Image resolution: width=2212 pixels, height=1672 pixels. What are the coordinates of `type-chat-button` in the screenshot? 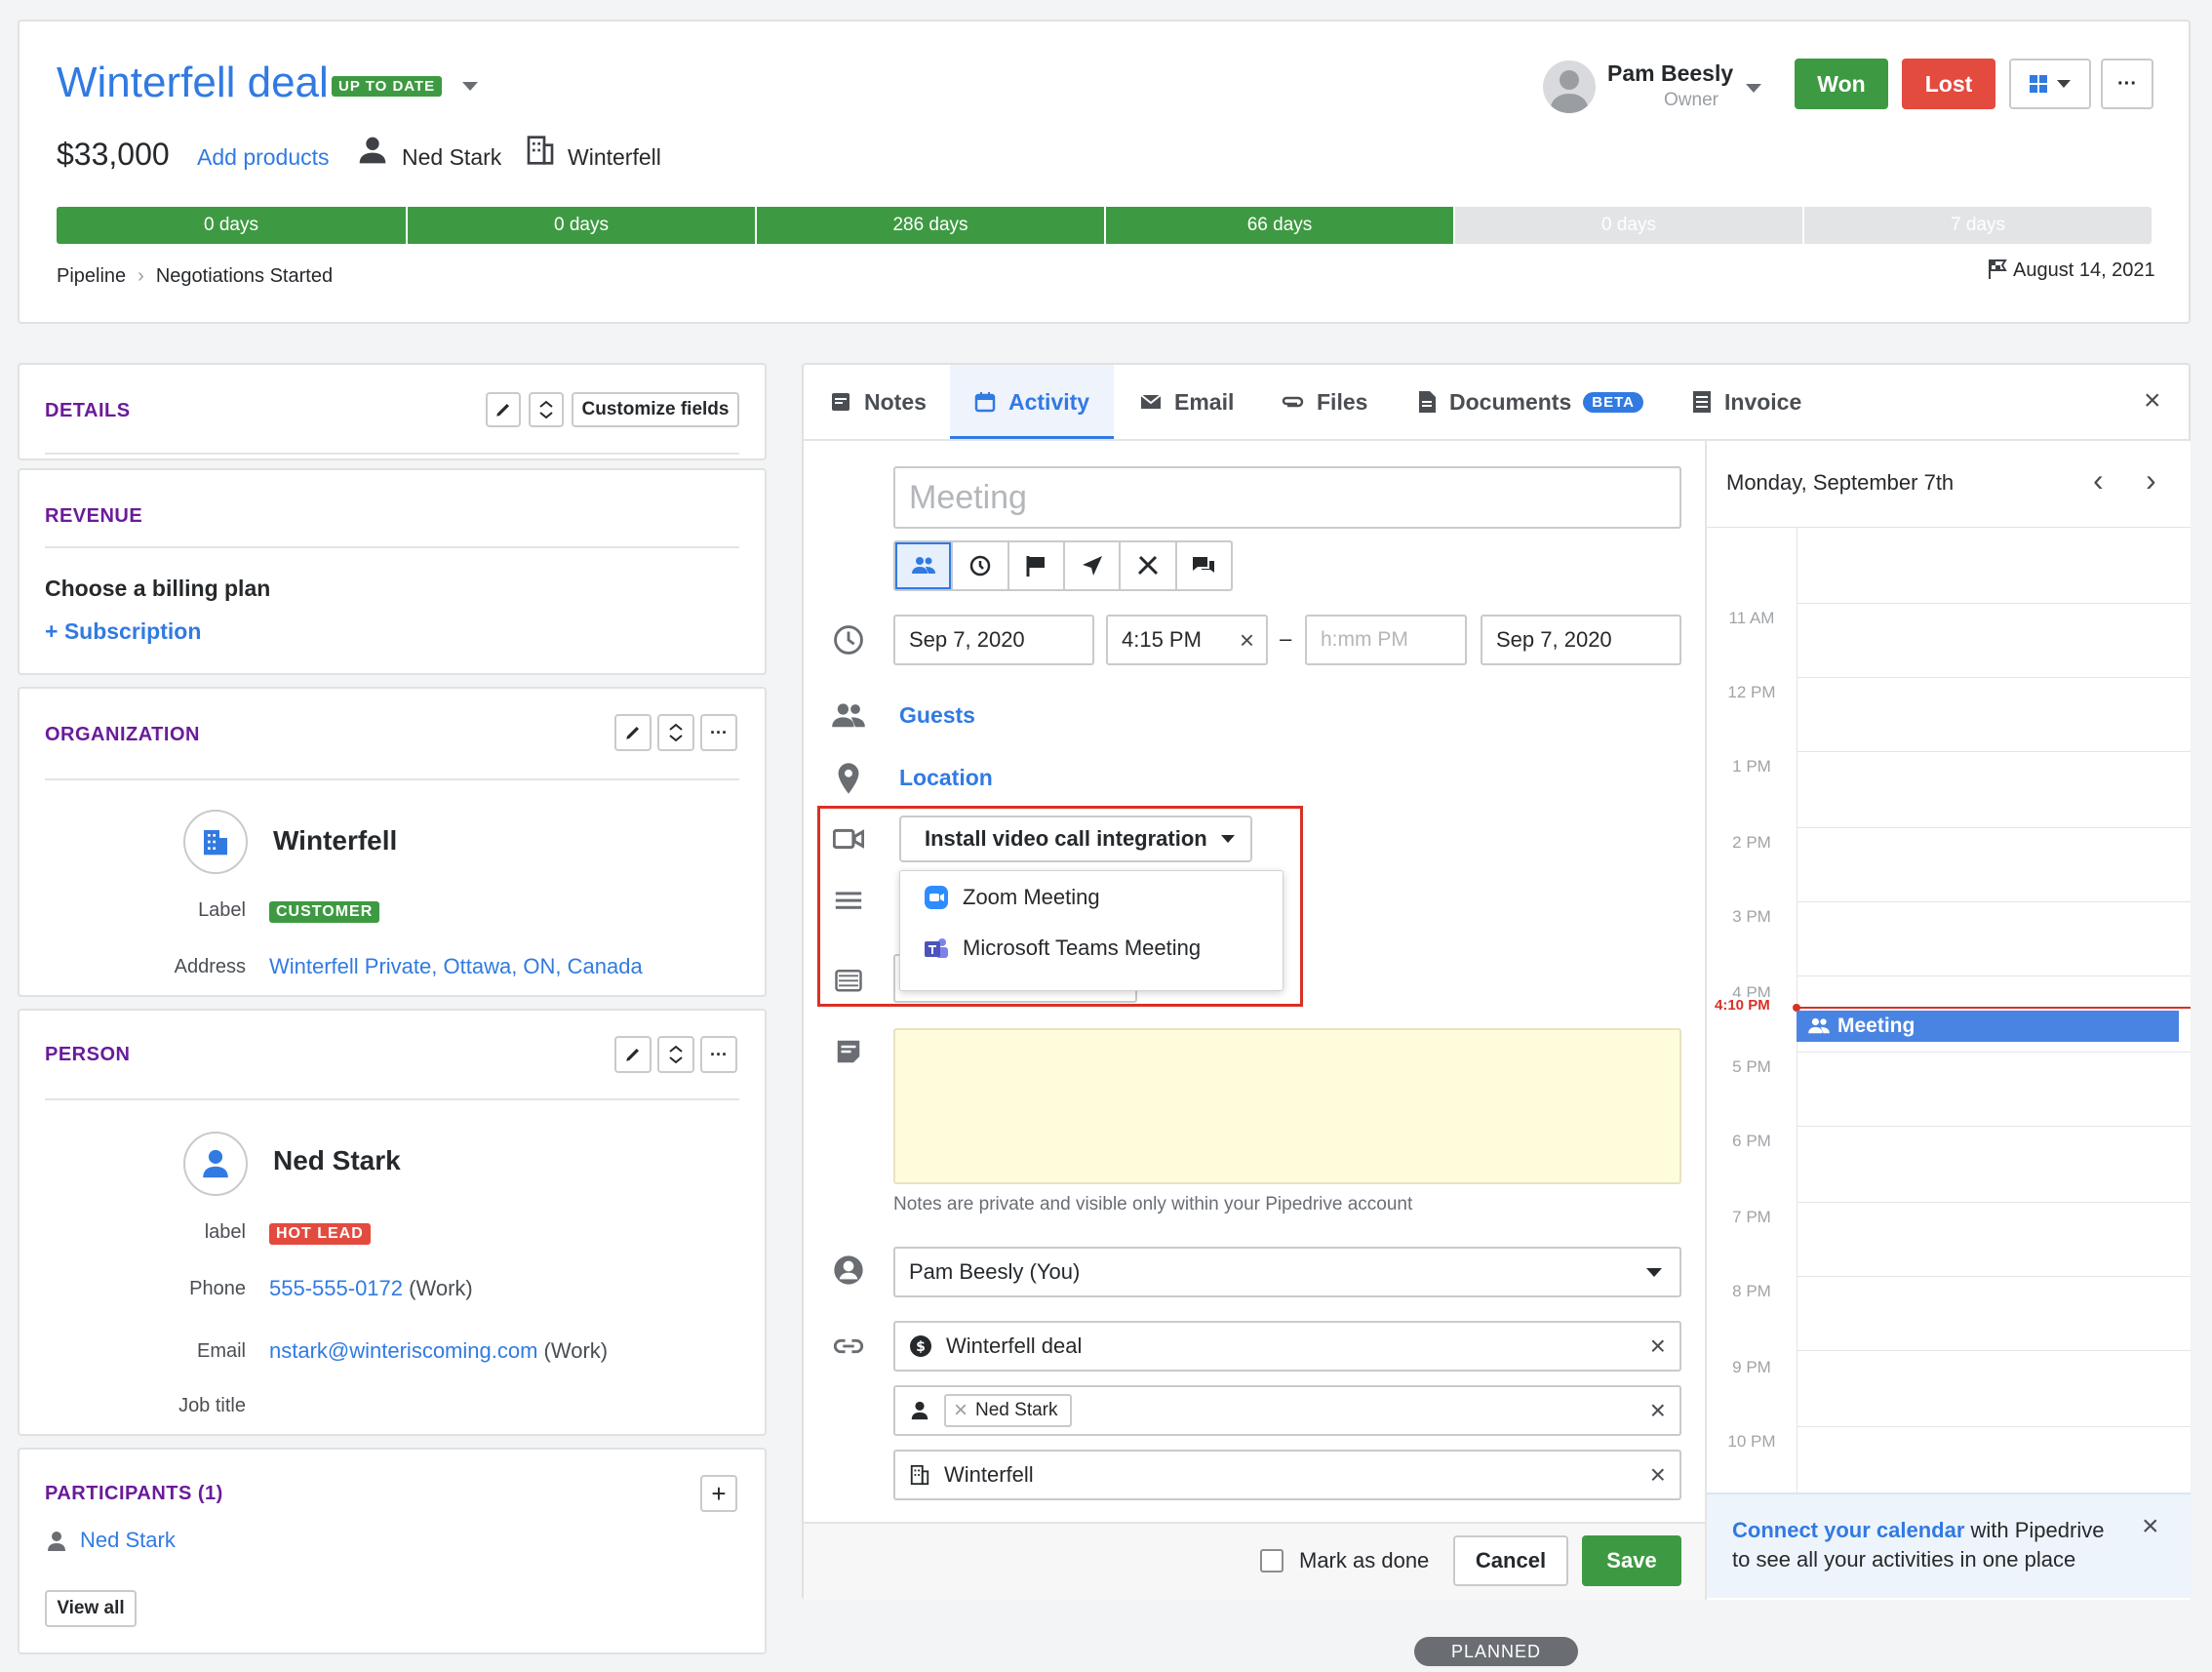 It's located at (1203, 565).